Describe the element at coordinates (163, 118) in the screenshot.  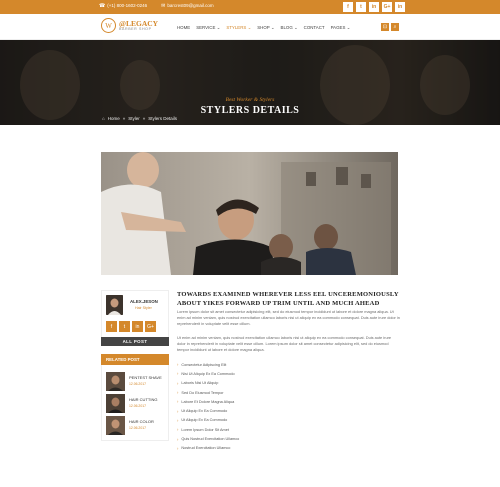
I see `breadcrumb-current: Stylers Details` at that location.